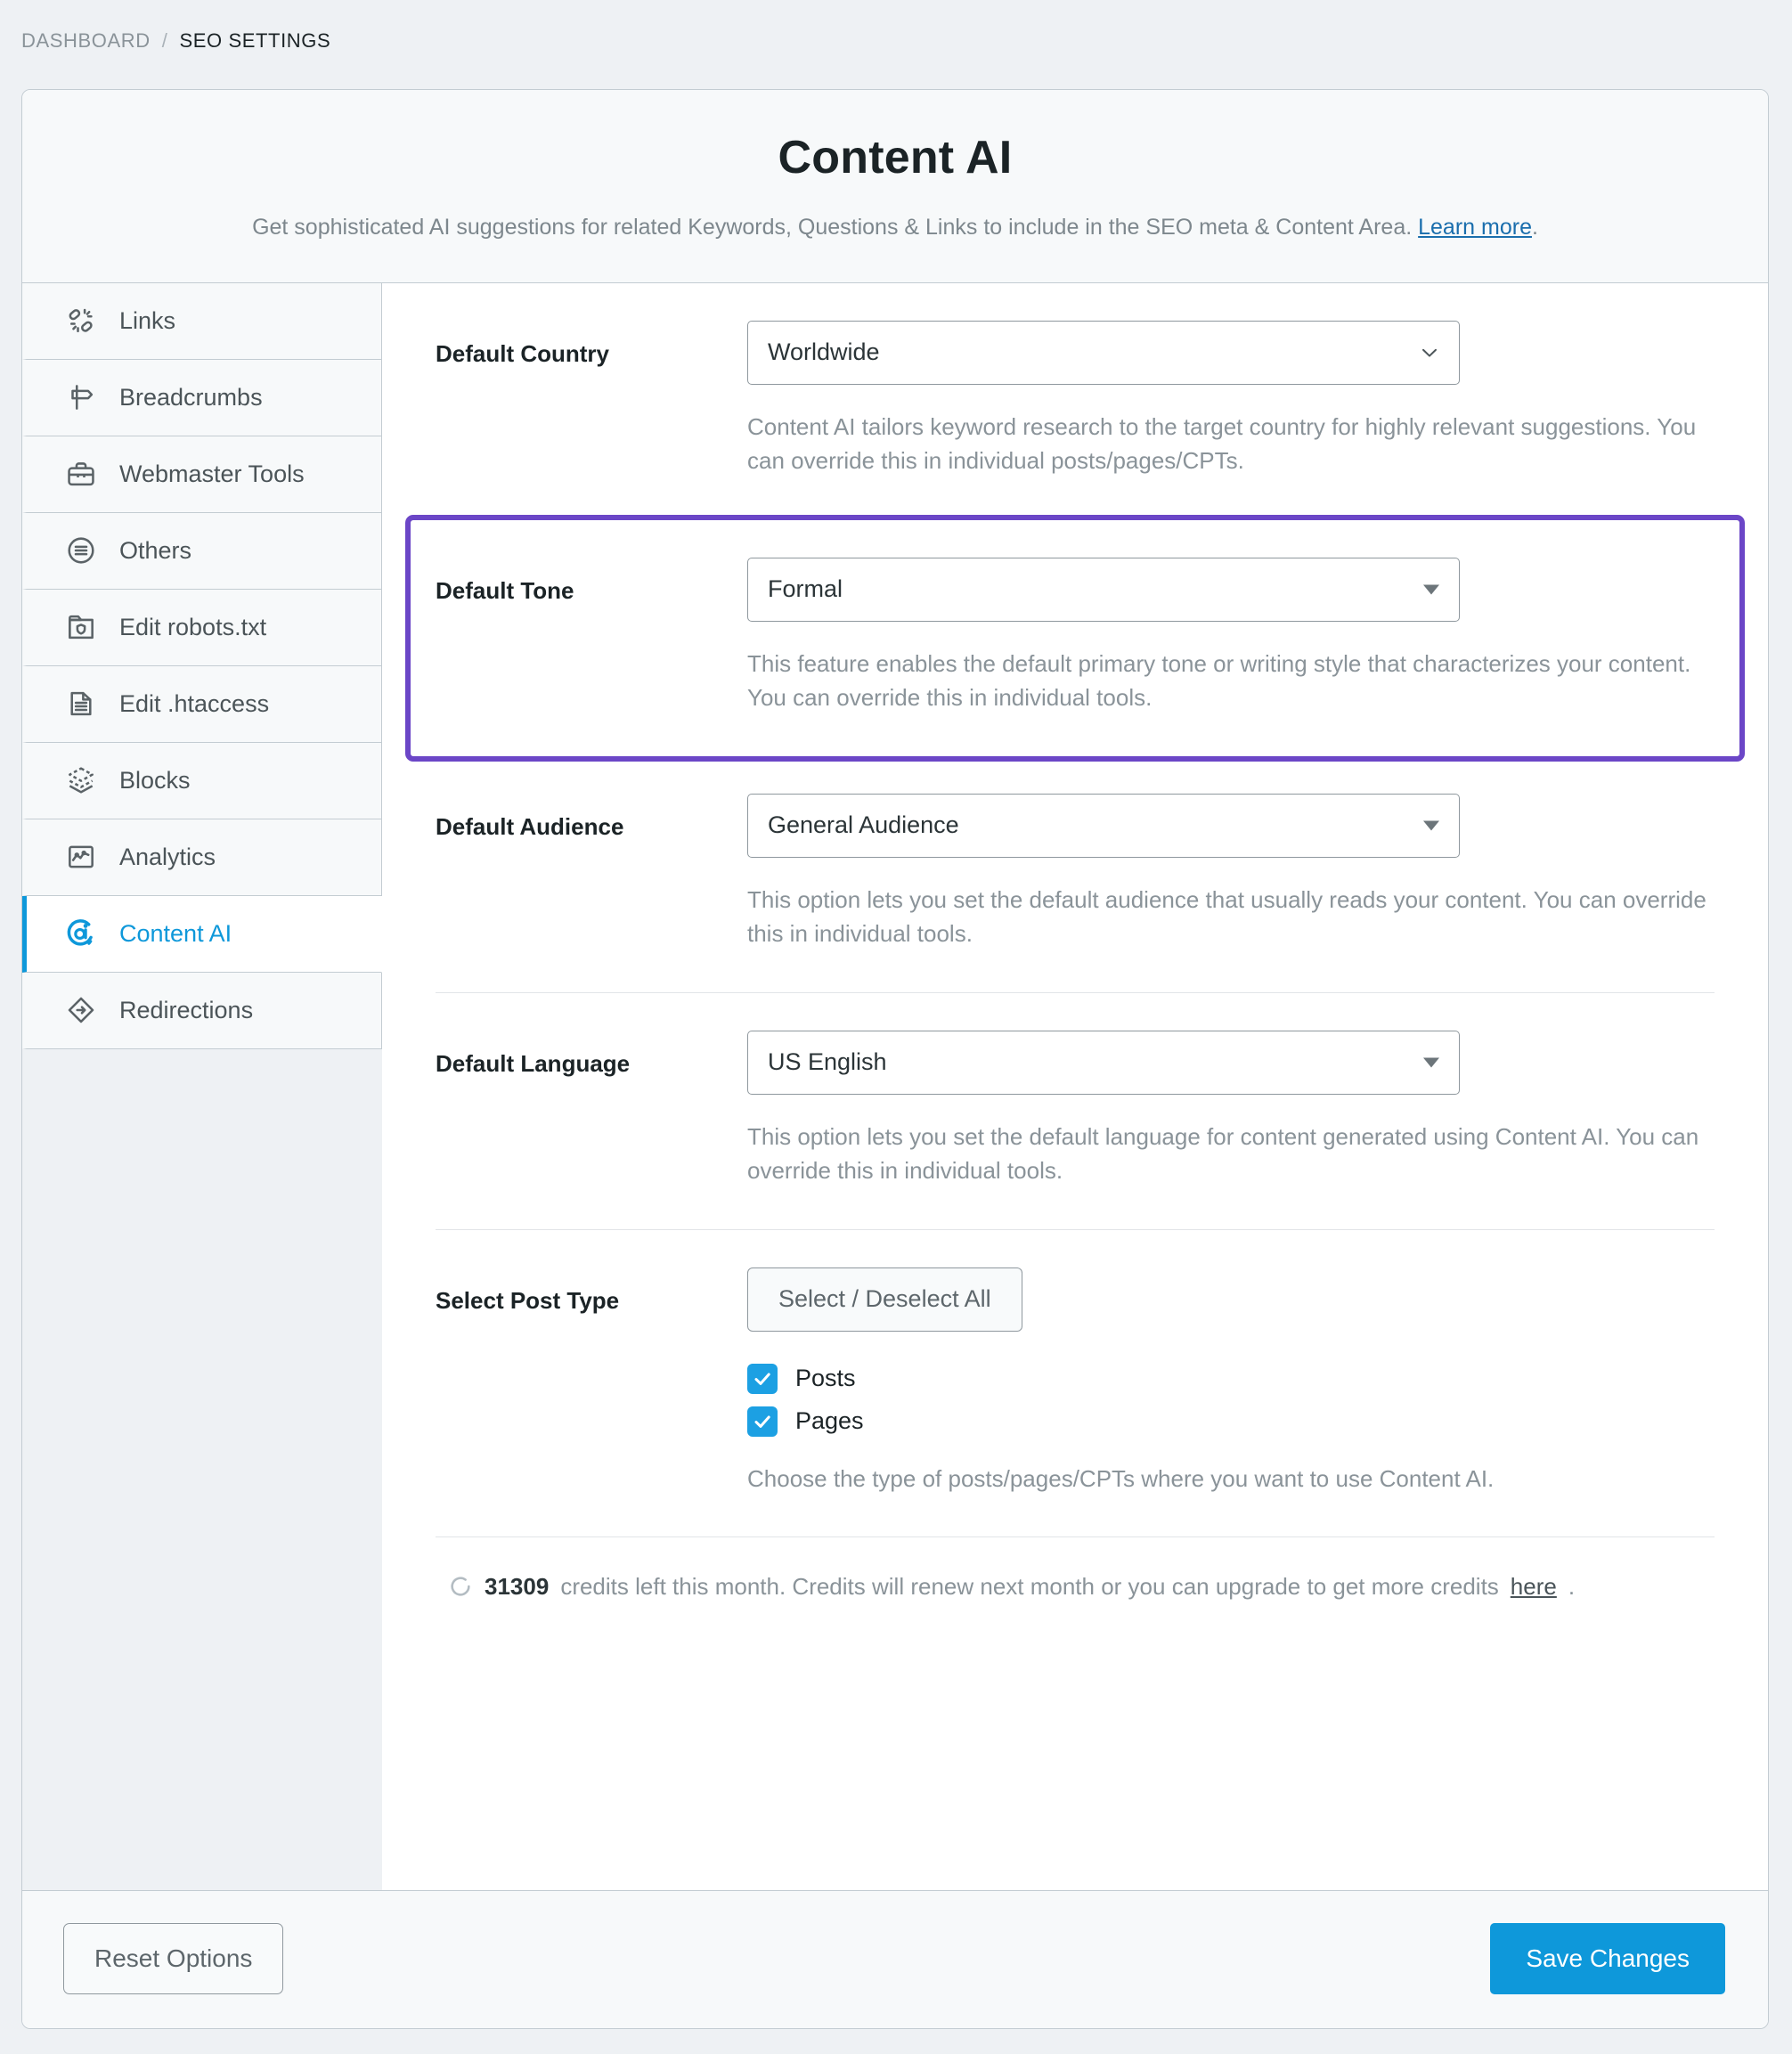  What do you see at coordinates (186, 1010) in the screenshot?
I see `sidebar-item-label: Redirections` at bounding box center [186, 1010].